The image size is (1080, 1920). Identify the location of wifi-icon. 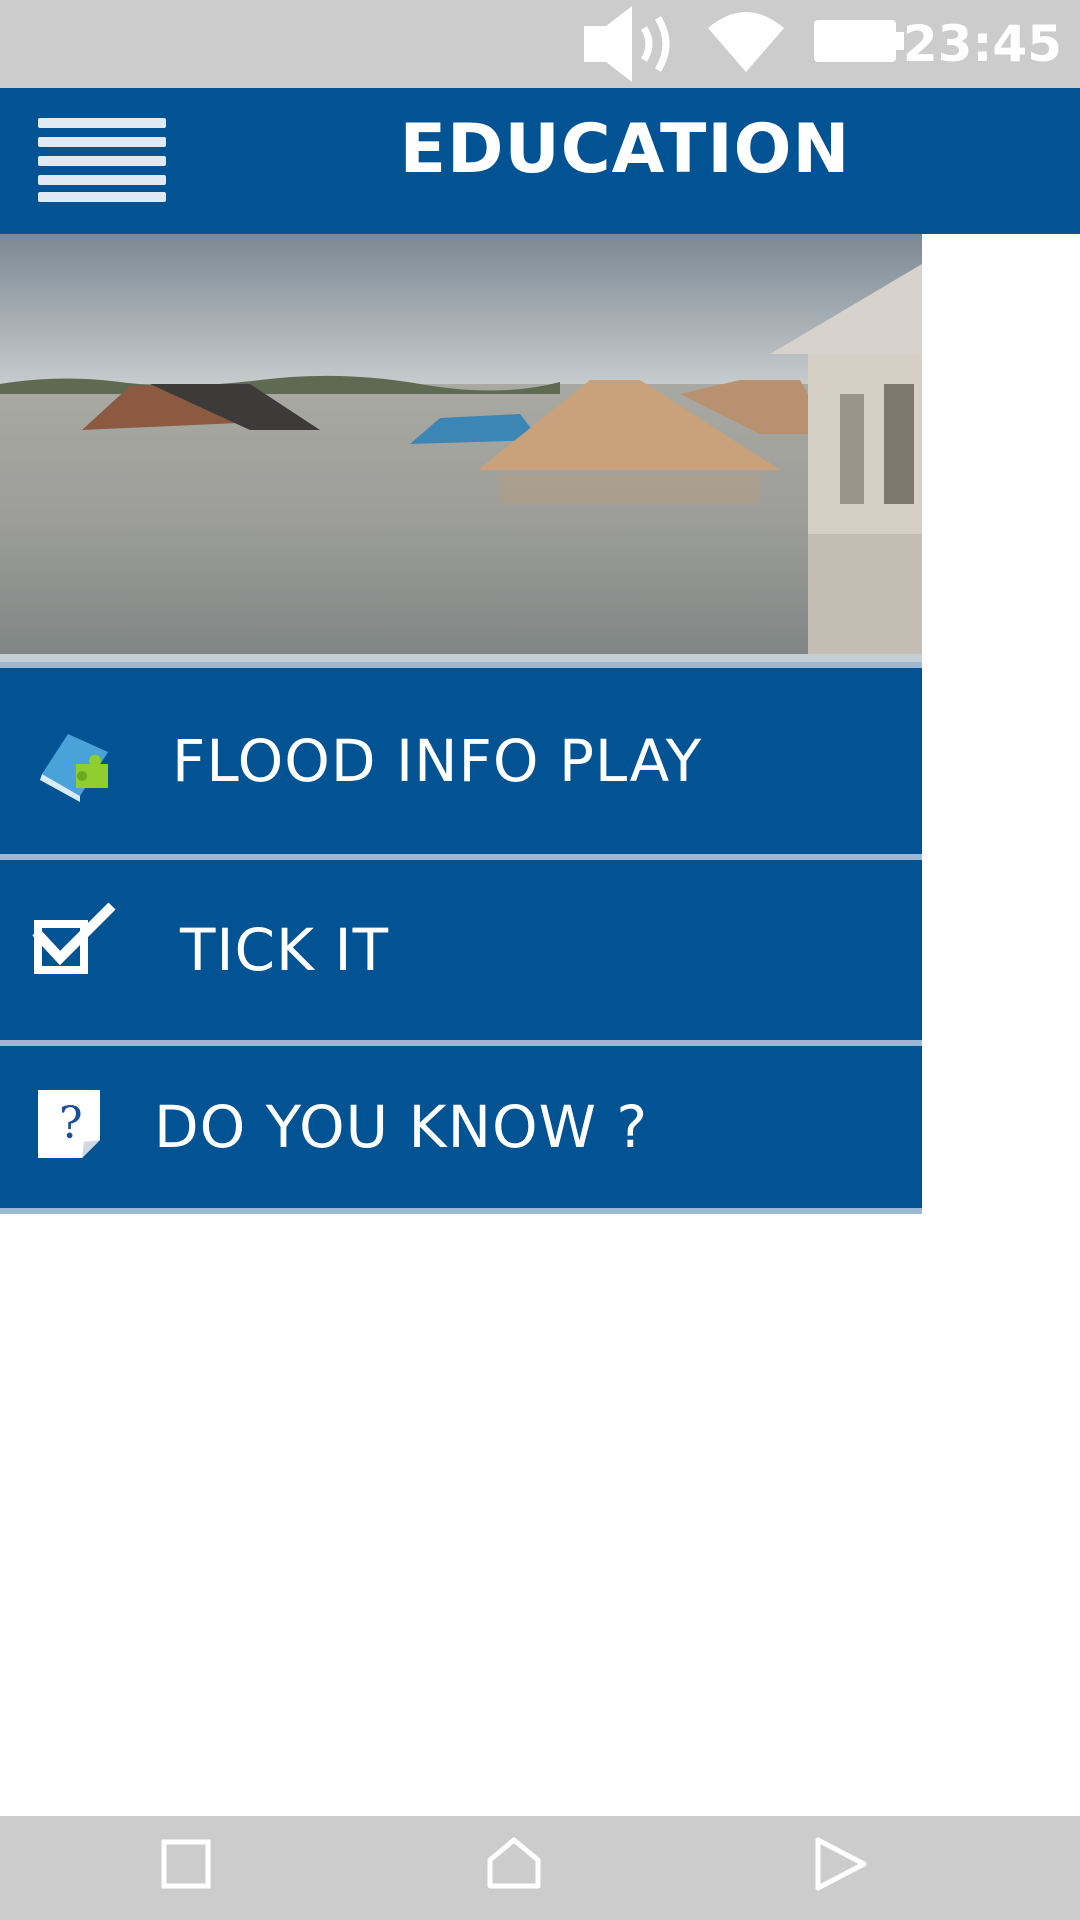
(746, 42).